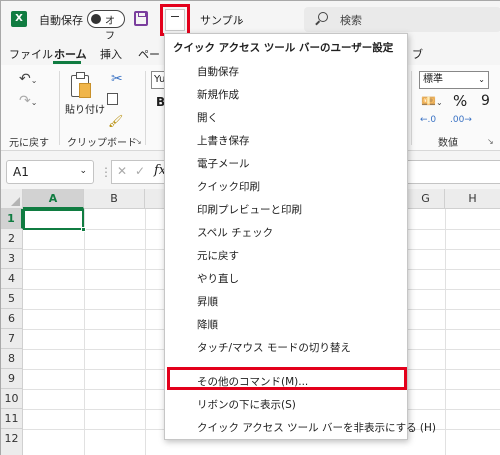 The width and height of the screenshot is (500, 455). Describe the element at coordinates (114, 199) in the screenshot. I see `column-header-b: B` at that location.